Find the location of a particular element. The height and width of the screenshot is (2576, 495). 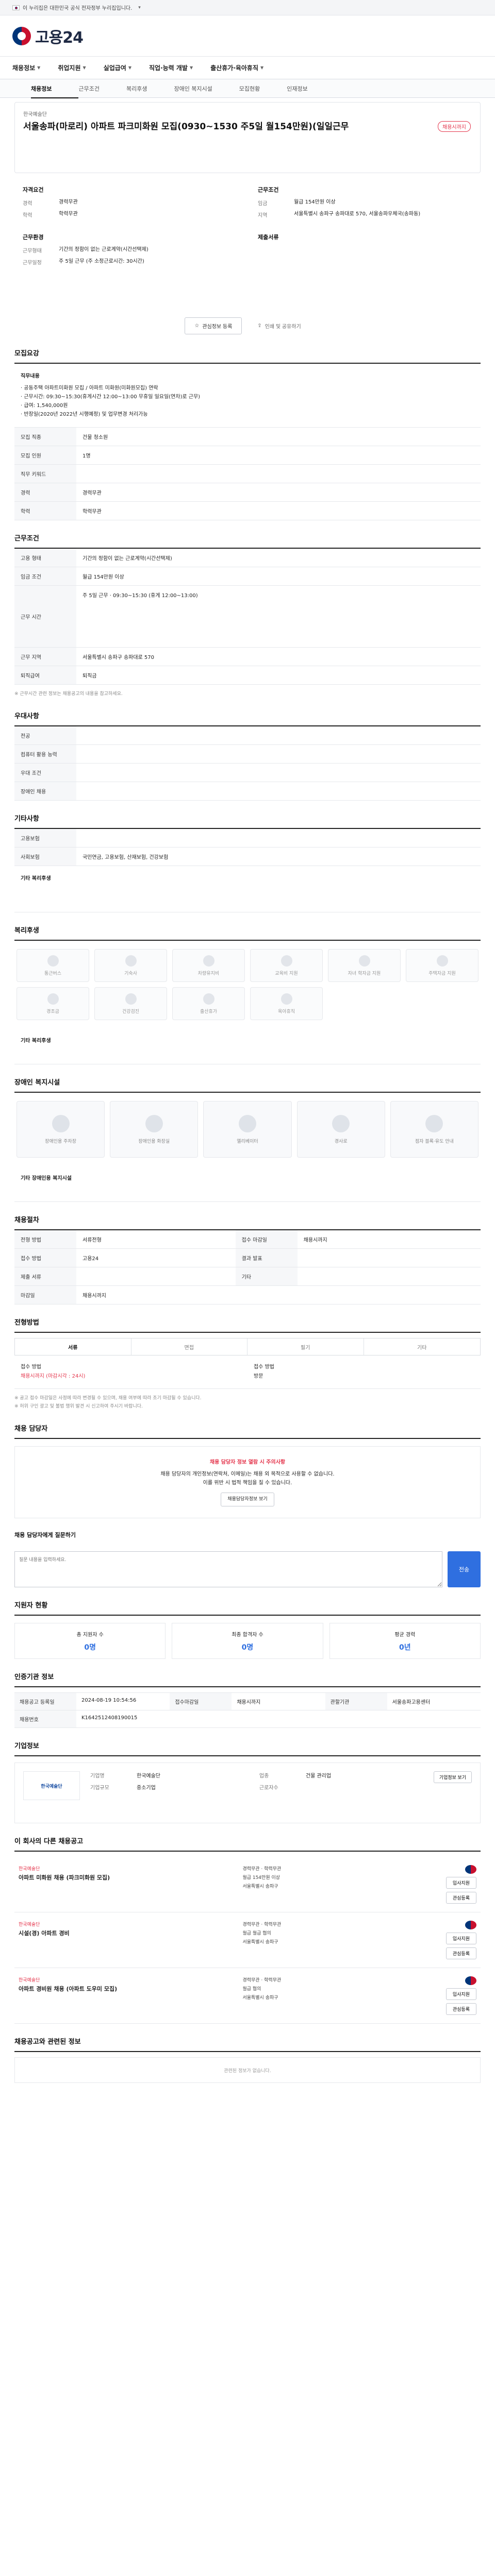

row-value: 기간의 정함이 없는 근로계약(시간선택제) is located at coordinates (278, 558).